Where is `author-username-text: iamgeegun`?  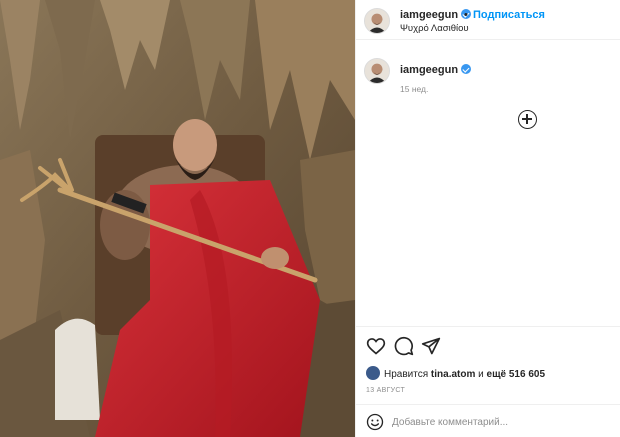 author-username-text: iamgeegun is located at coordinates (429, 15).